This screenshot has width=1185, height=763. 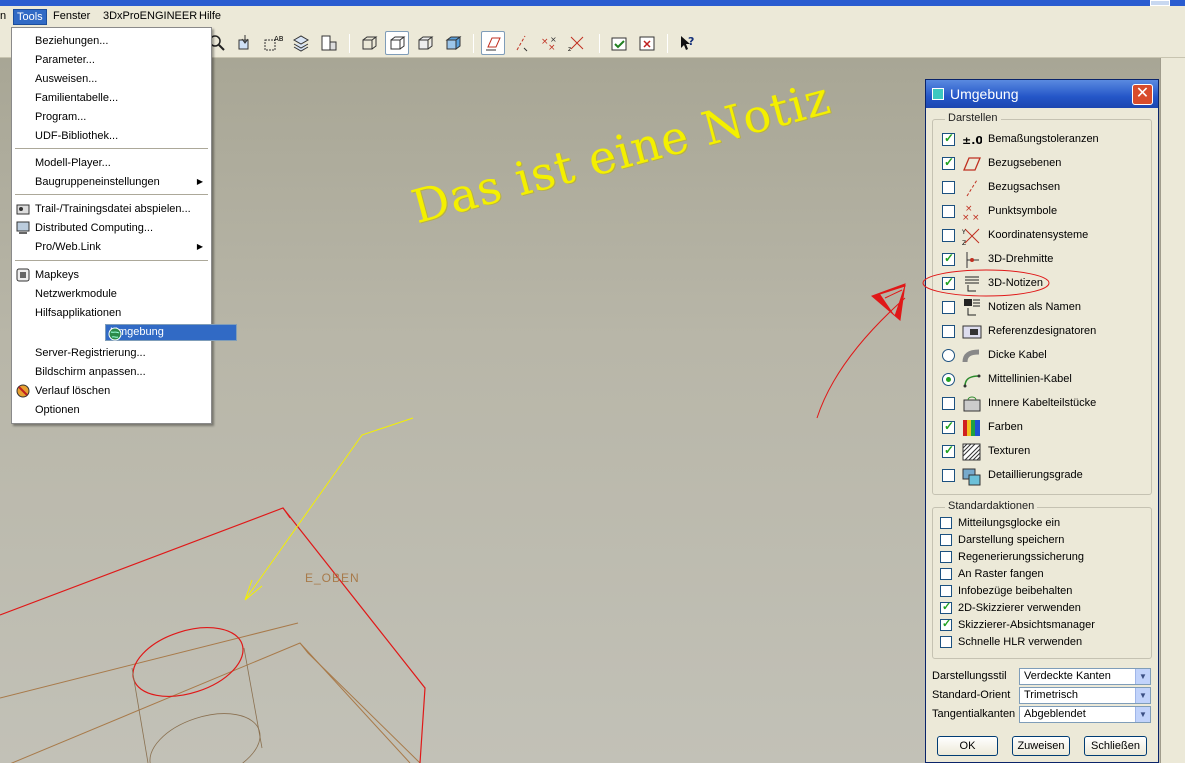 I want to click on shading-icon, so click(x=453, y=43).